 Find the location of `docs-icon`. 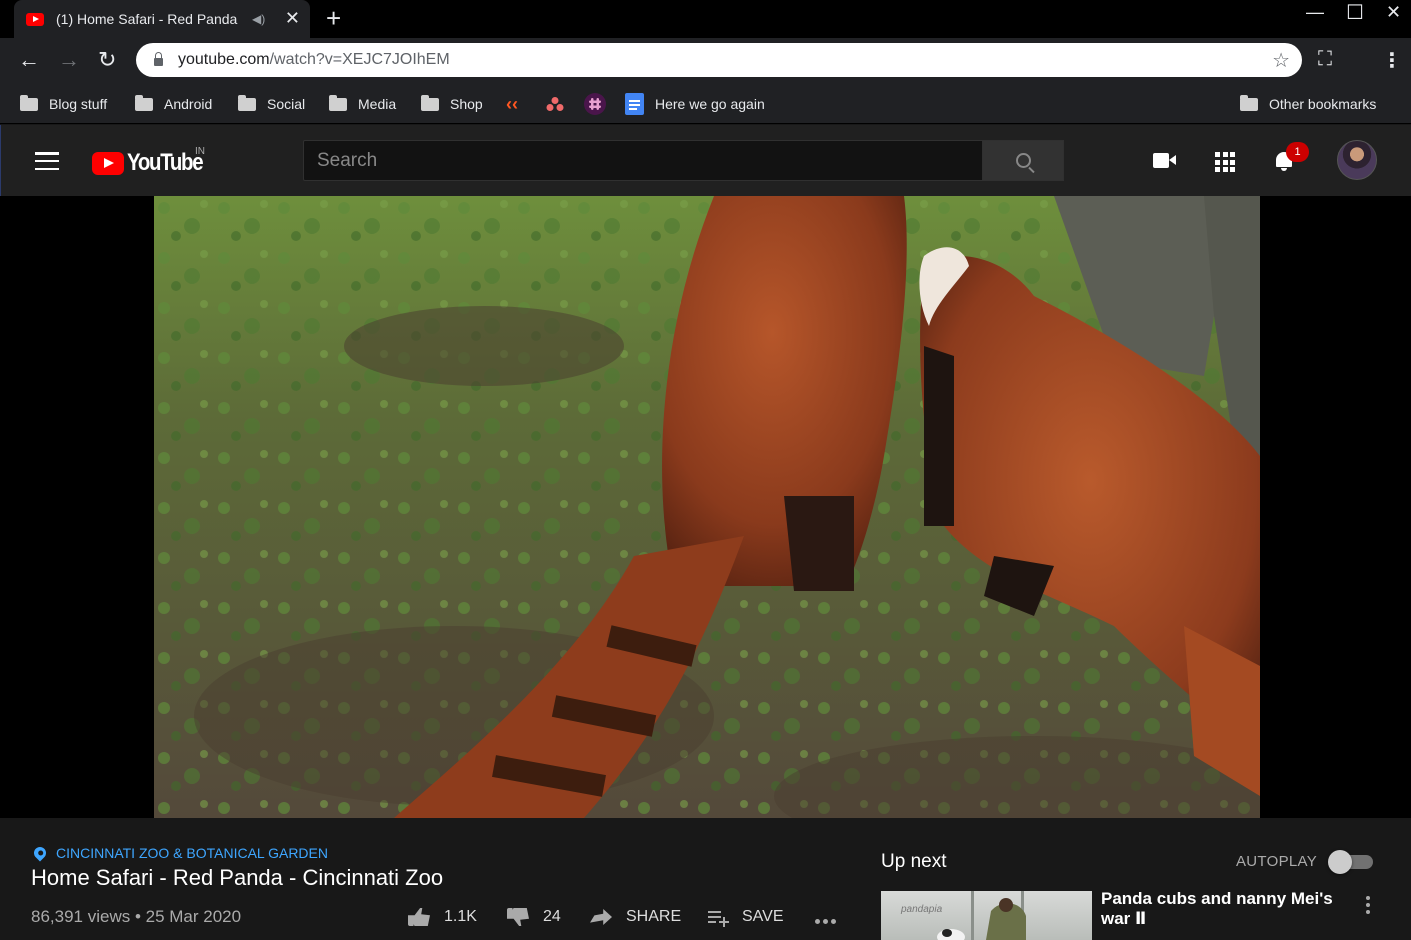

docs-icon is located at coordinates (634, 104).